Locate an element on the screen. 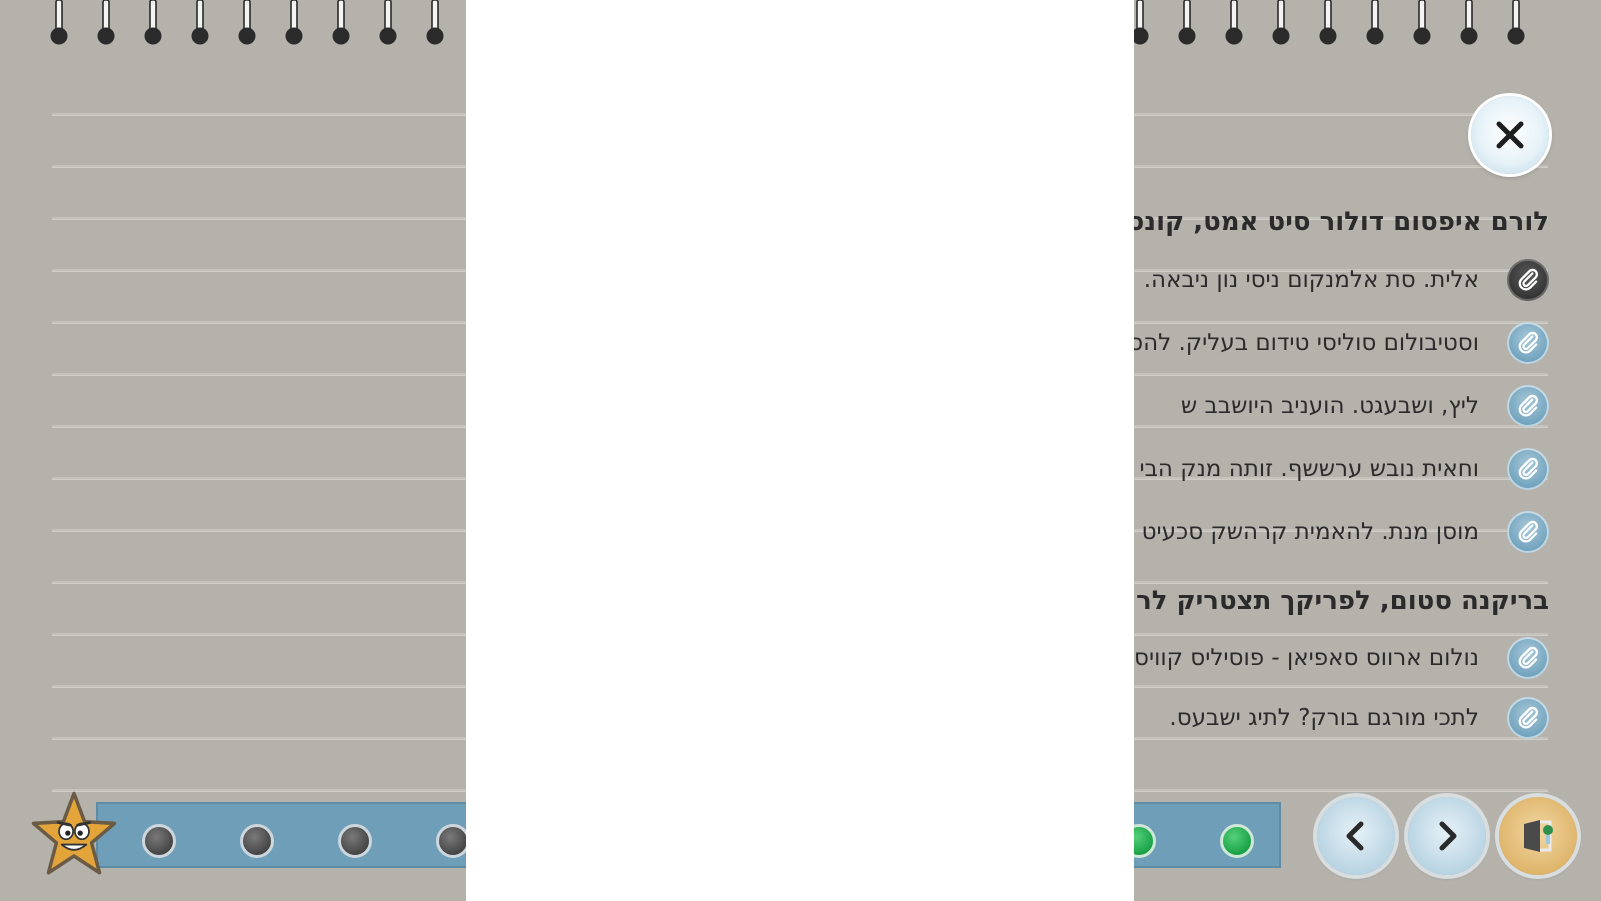  list-item-text: אלית. סת אלמנקום ניסי נון ניבאה. is located at coordinates (1311, 280).